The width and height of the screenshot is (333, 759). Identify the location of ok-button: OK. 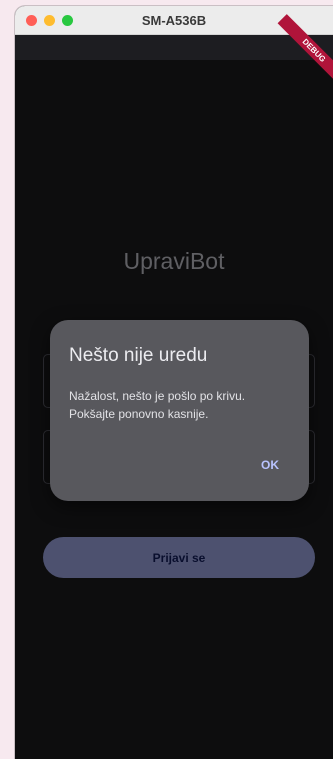
(270, 465).